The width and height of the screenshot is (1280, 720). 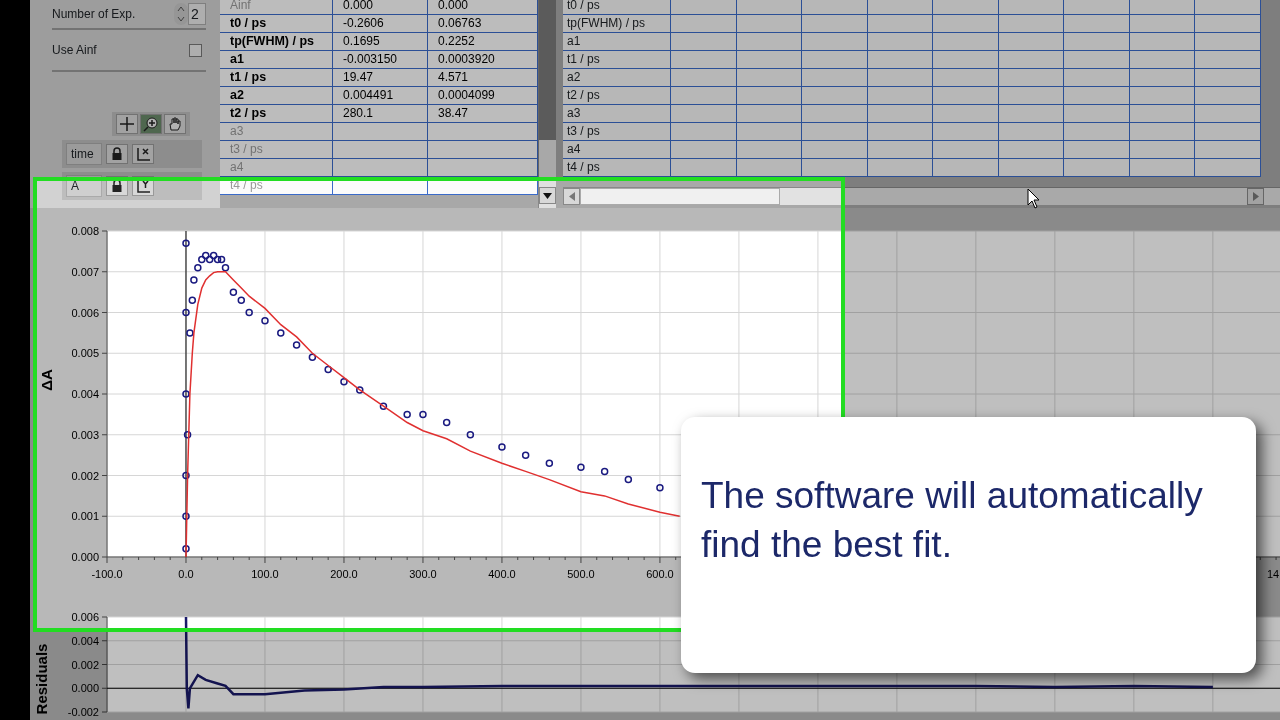 What do you see at coordinates (617, 114) in the screenshot?
I see `row-label: a3` at bounding box center [617, 114].